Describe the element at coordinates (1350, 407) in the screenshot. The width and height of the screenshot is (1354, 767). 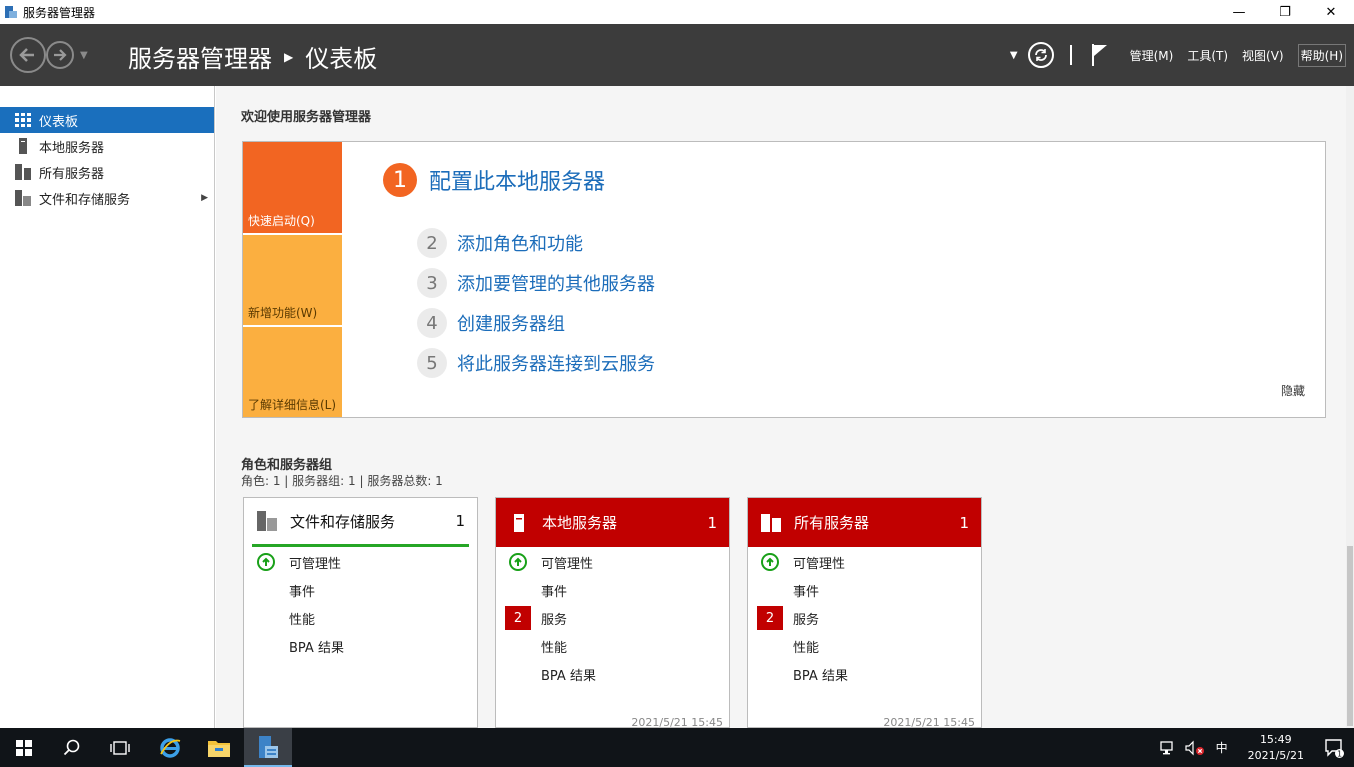
I see `vertical-scrollbar` at that location.